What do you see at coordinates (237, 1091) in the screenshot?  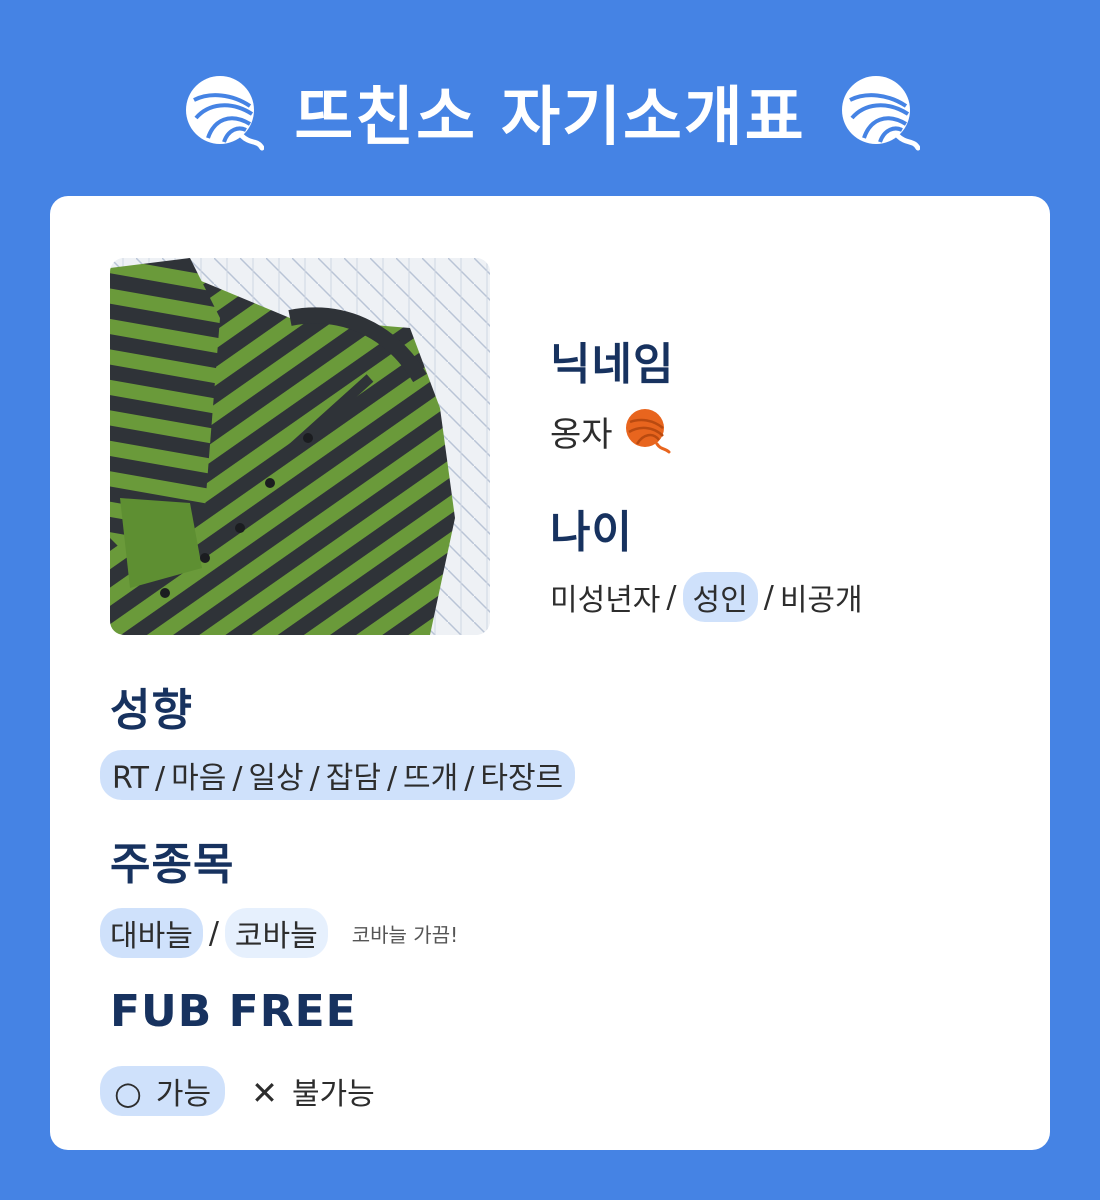 I see `fub-free-options: ○ 가능 ✕ 불가능` at bounding box center [237, 1091].